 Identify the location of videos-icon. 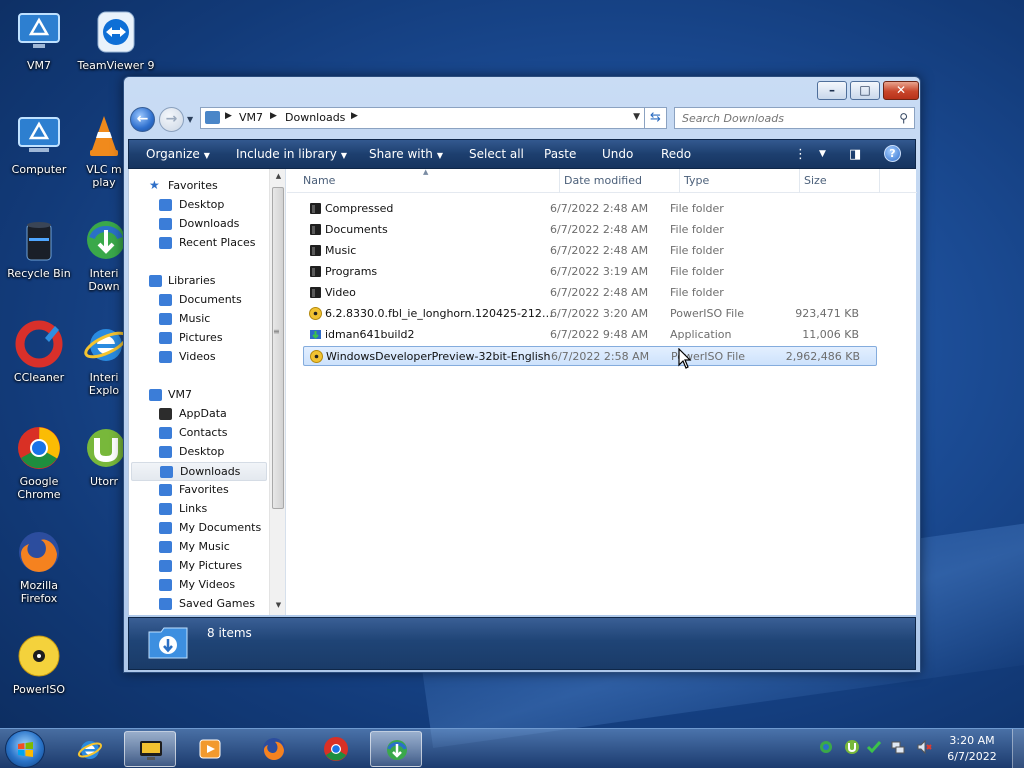
(165, 357).